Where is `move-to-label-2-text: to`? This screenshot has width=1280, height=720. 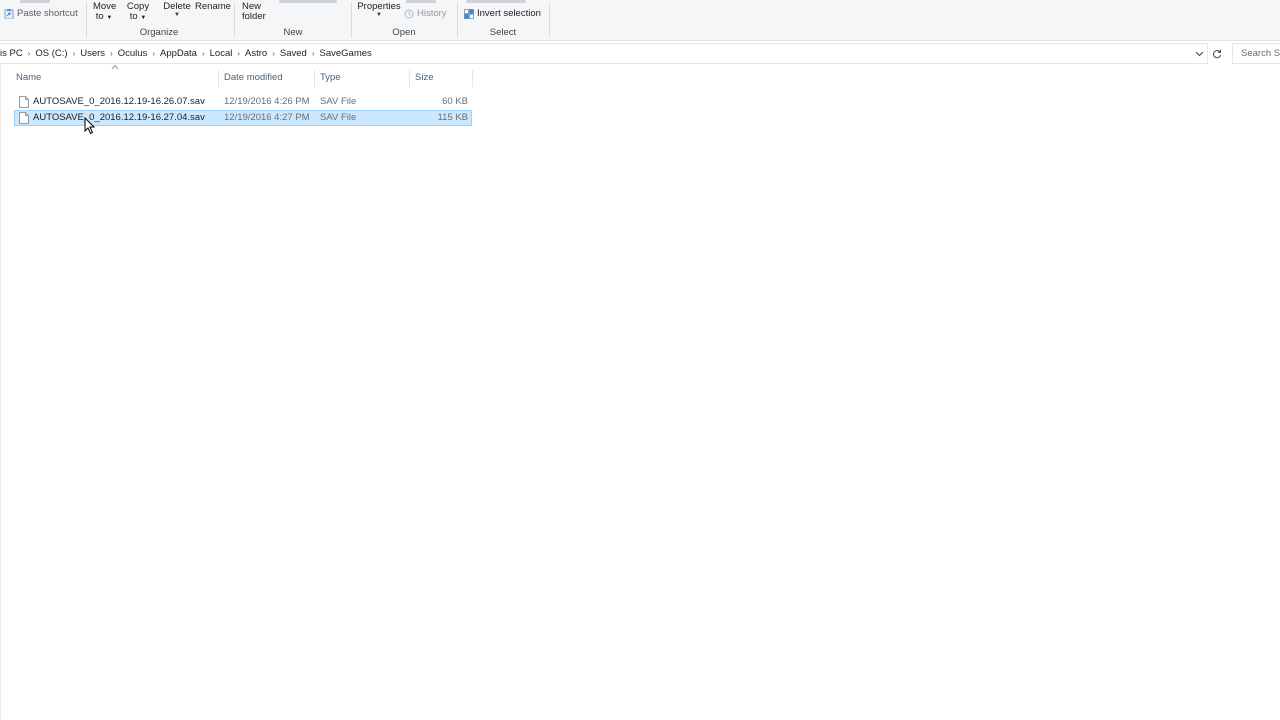 move-to-label-2-text: to is located at coordinates (99, 16).